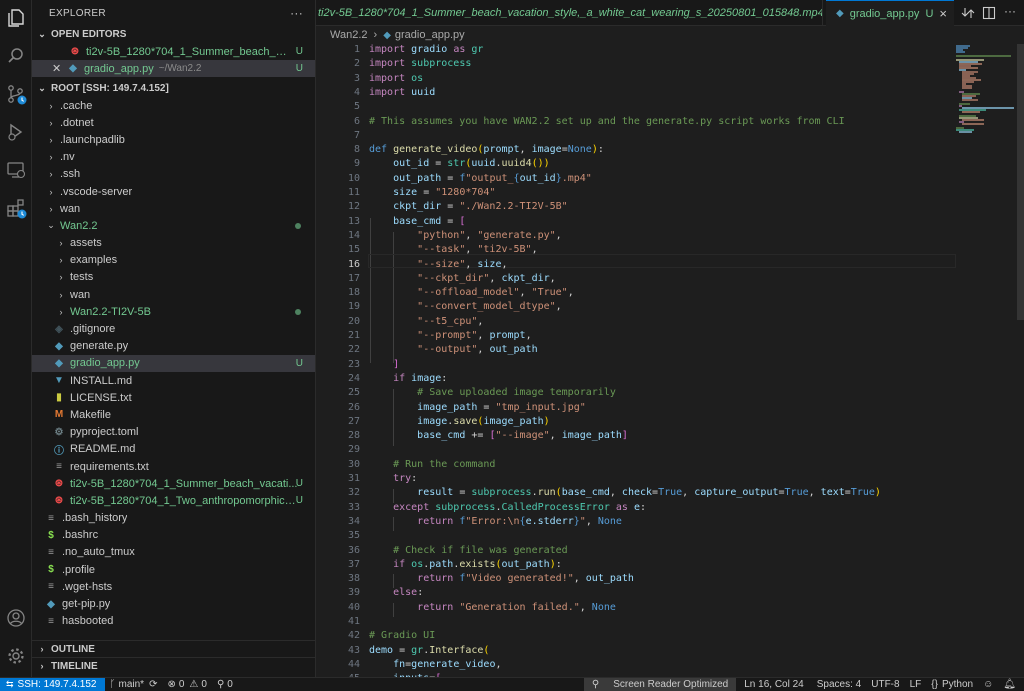 This screenshot has height=691, width=1024. What do you see at coordinates (420, 378) in the screenshot?
I see `code-line: if image:` at bounding box center [420, 378].